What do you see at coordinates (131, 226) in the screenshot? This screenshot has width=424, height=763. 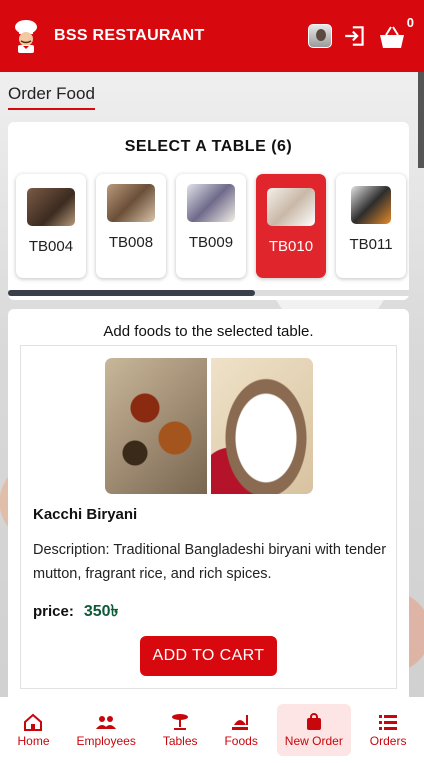 I see `table-tile-tb008: TB008` at bounding box center [131, 226].